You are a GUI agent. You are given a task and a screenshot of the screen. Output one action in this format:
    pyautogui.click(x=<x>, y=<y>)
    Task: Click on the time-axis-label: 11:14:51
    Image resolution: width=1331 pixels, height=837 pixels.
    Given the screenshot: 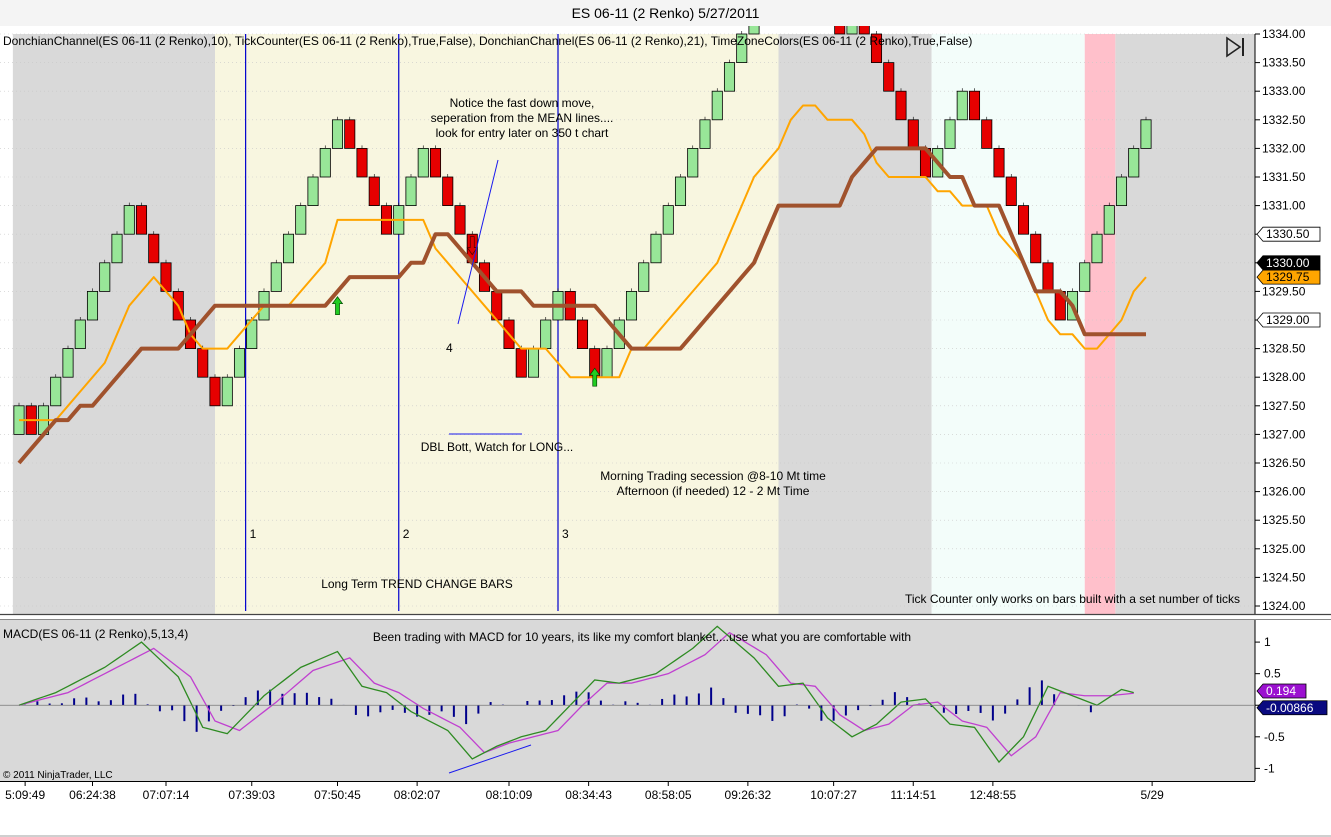 What is the action you would take?
    pyautogui.click(x=913, y=795)
    